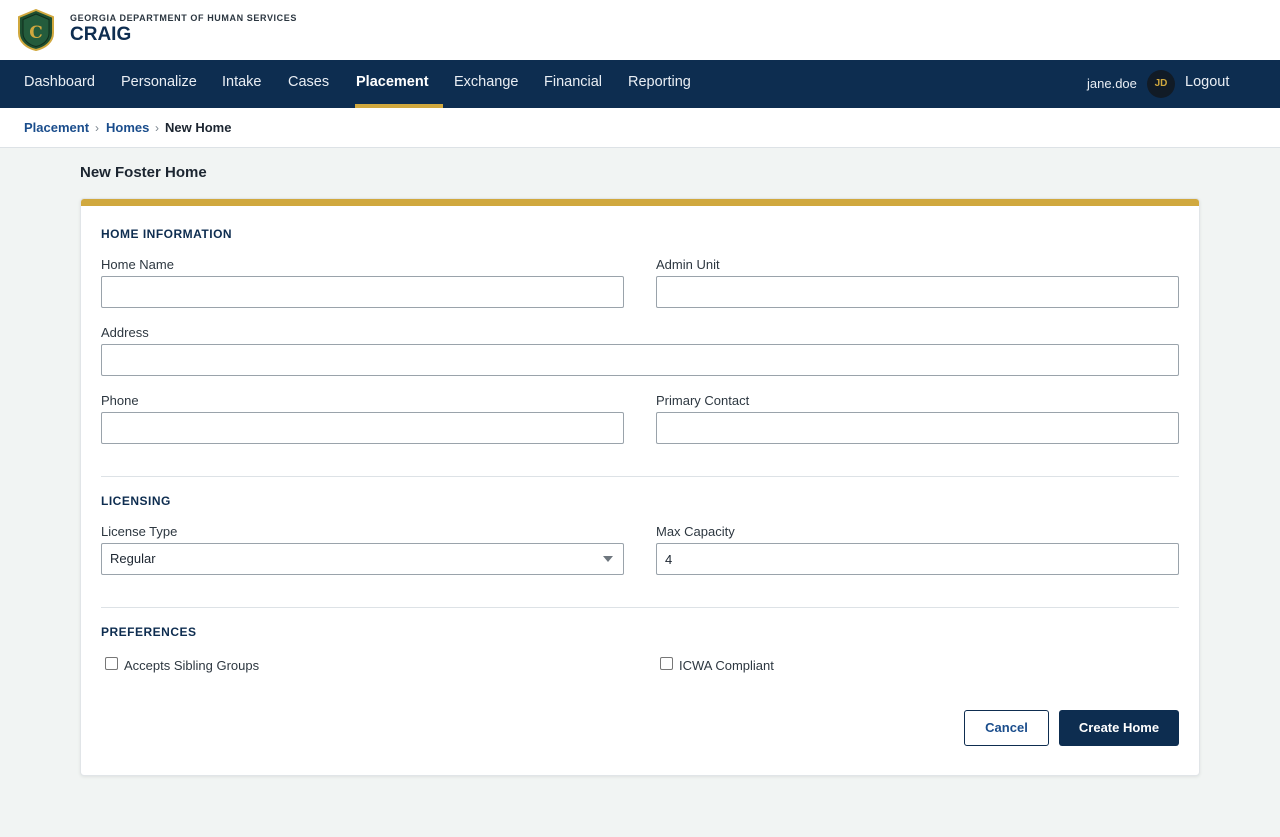 The width and height of the screenshot is (1280, 837). Describe the element at coordinates (659, 84) in the screenshot. I see `nav-item-reporting: Reporting` at that location.